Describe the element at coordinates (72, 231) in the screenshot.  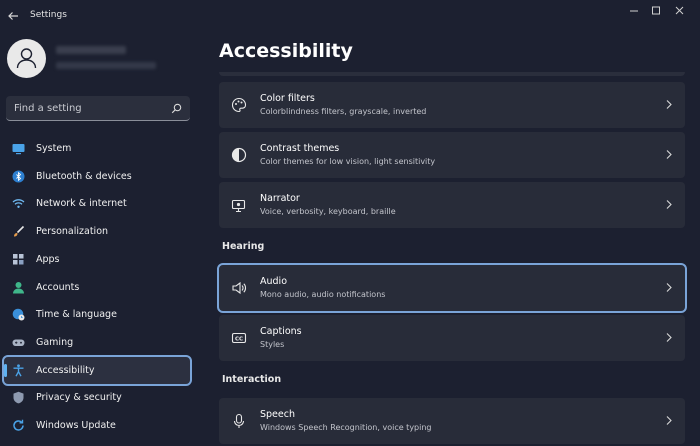
I see `sidebar-item-label: Personalization` at that location.